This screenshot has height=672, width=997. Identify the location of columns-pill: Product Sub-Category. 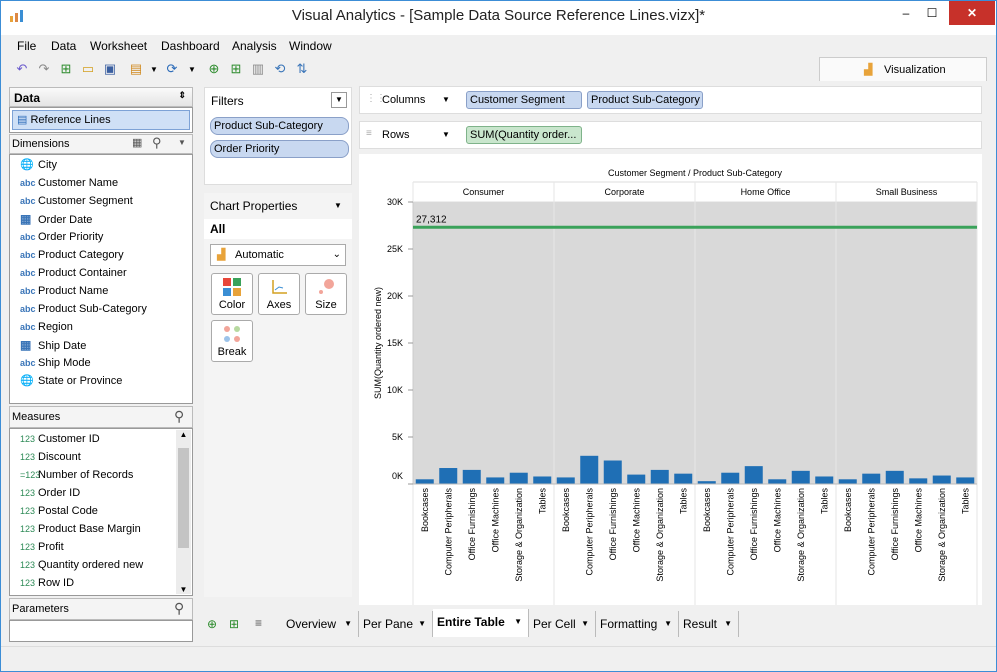
(645, 100).